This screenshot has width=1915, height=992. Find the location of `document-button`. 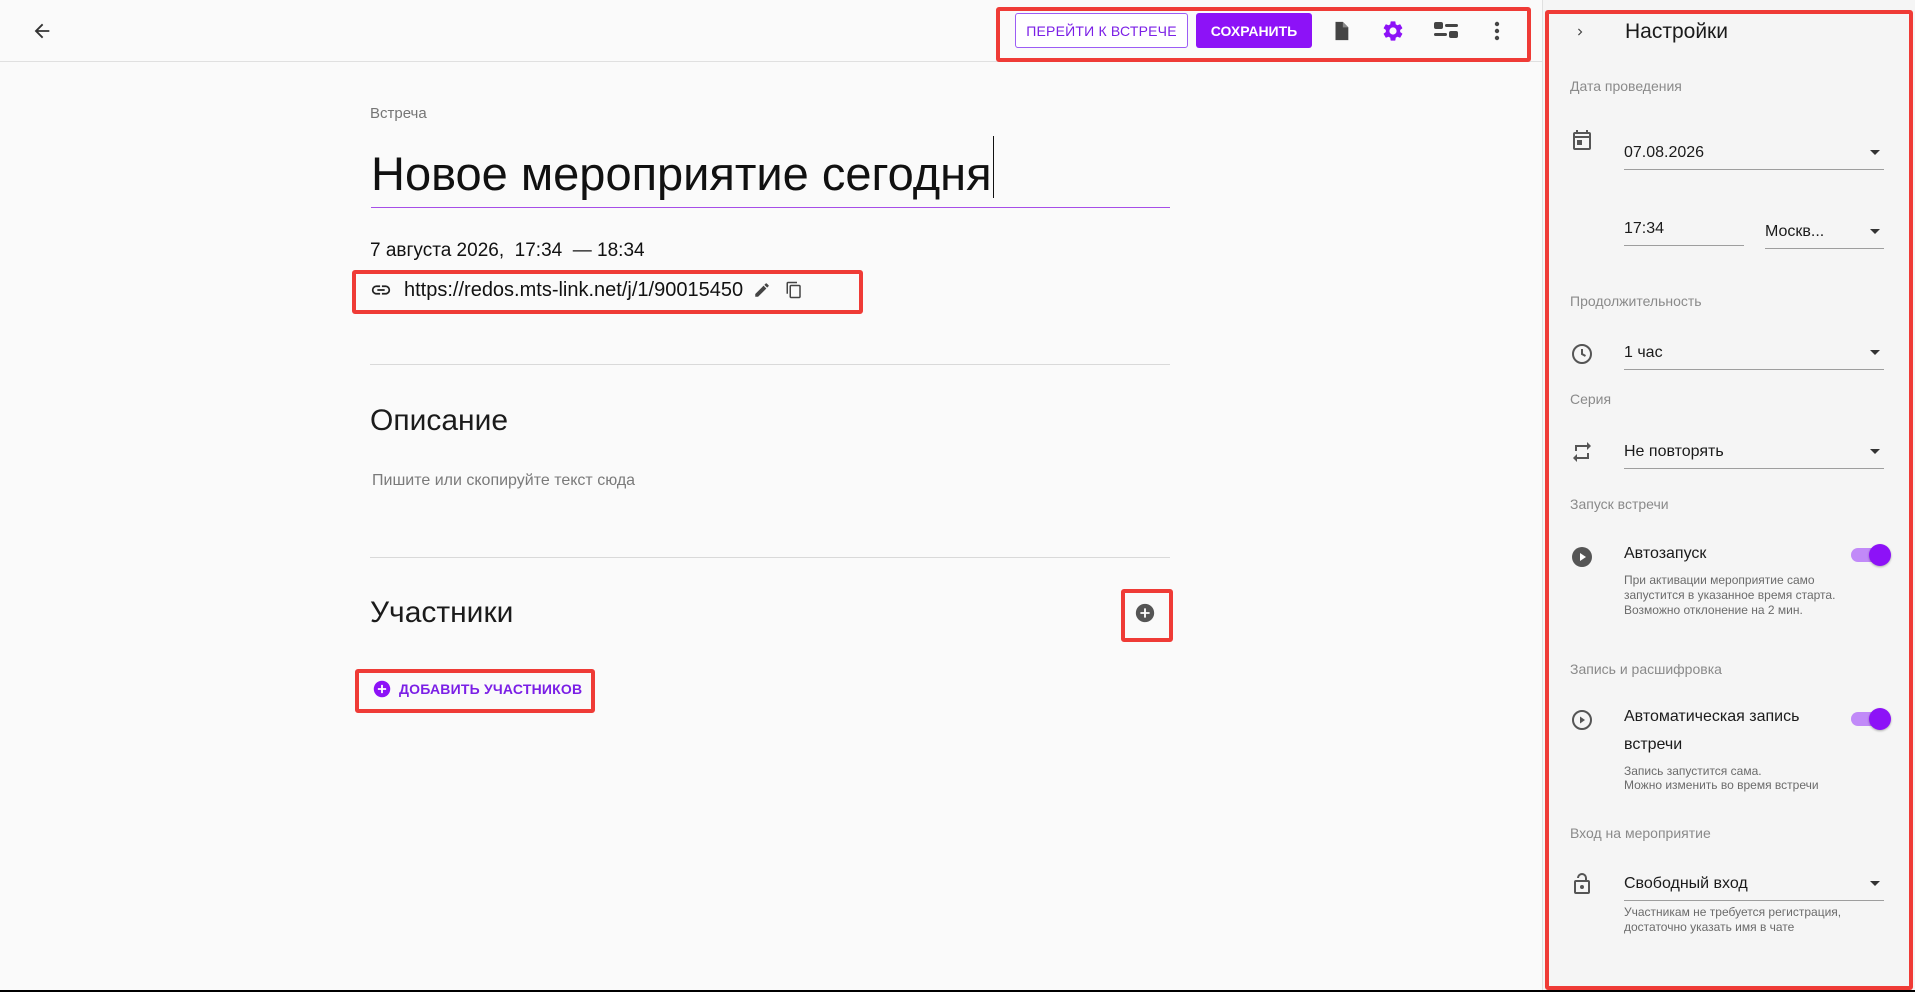

document-button is located at coordinates (1341, 31).